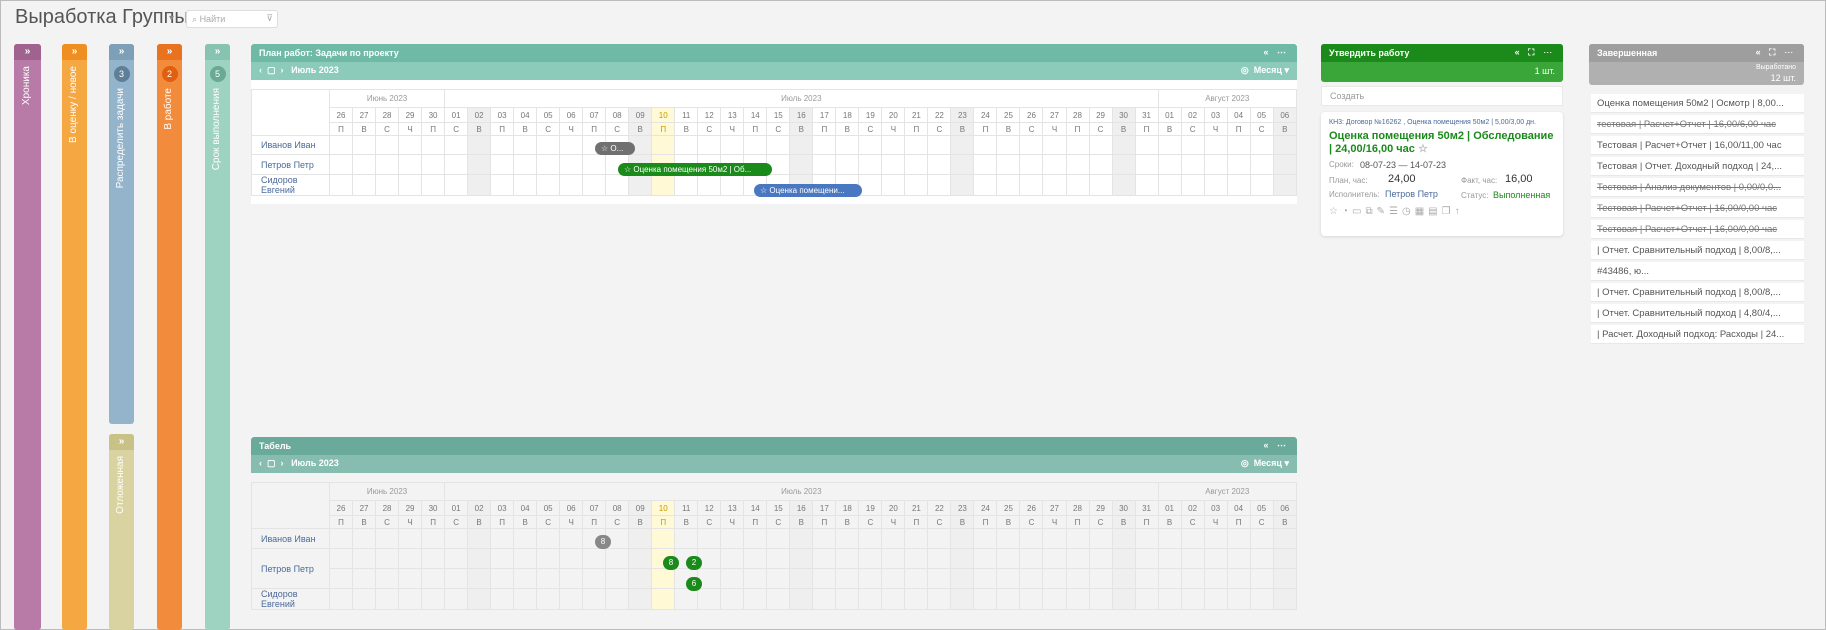 This screenshot has height=630, width=1826. I want to click on filter-icon: ⊽, so click(269, 18).